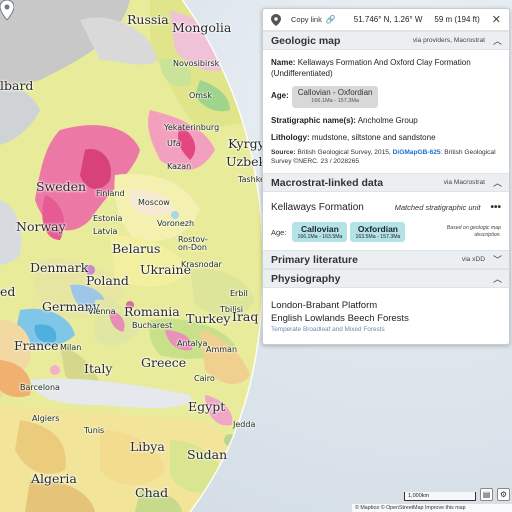  I want to click on physiography-header: Physiography ︿, so click(386, 279).